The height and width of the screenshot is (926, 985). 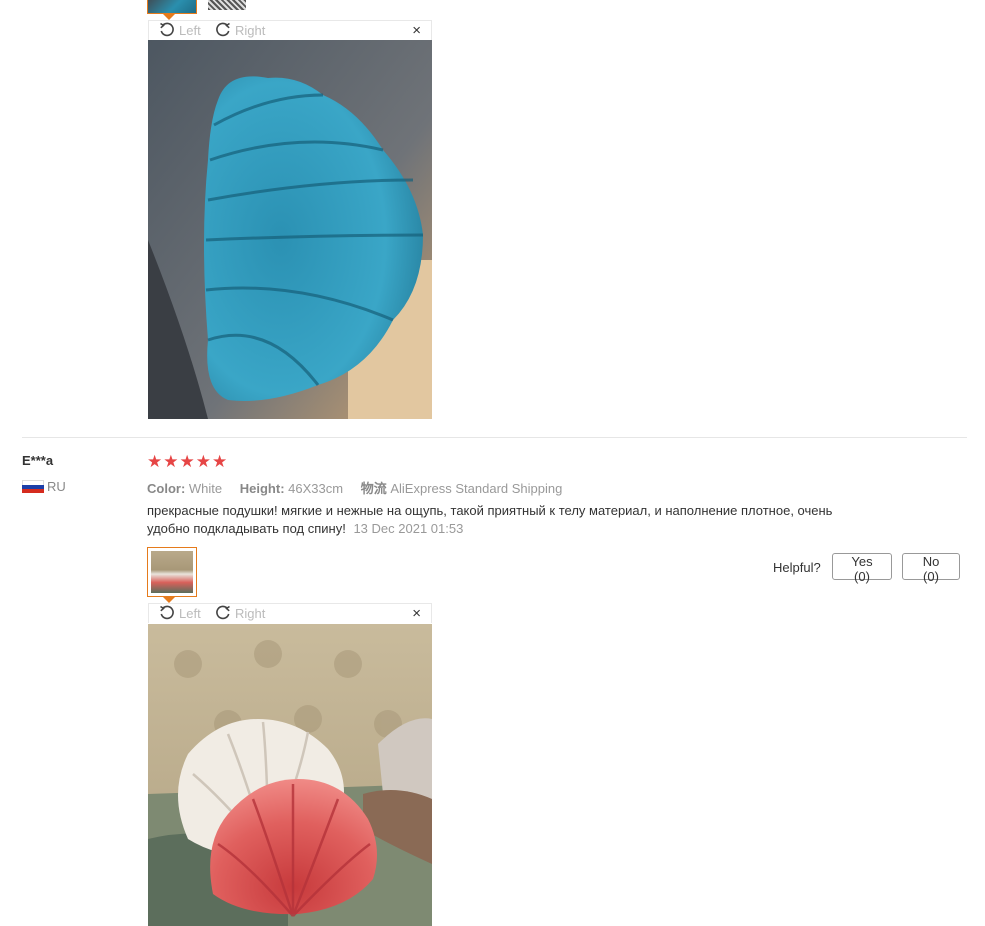 I want to click on shipping-value: AliExpress Standard Shipping, so click(x=476, y=488).